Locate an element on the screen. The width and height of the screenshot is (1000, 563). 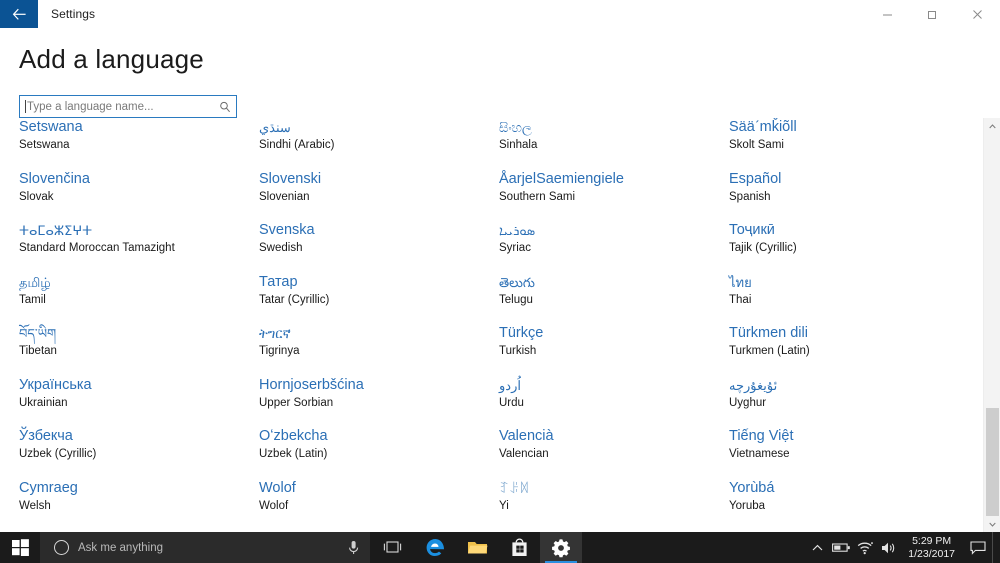
language-item: سنڌي Sindhi (Arabic) is located at coordinates (379, 135).